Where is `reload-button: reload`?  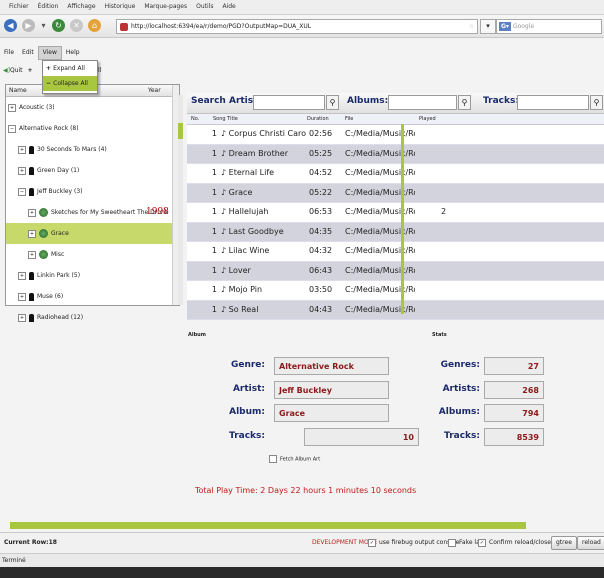 reload-button: reload is located at coordinates (590, 543).